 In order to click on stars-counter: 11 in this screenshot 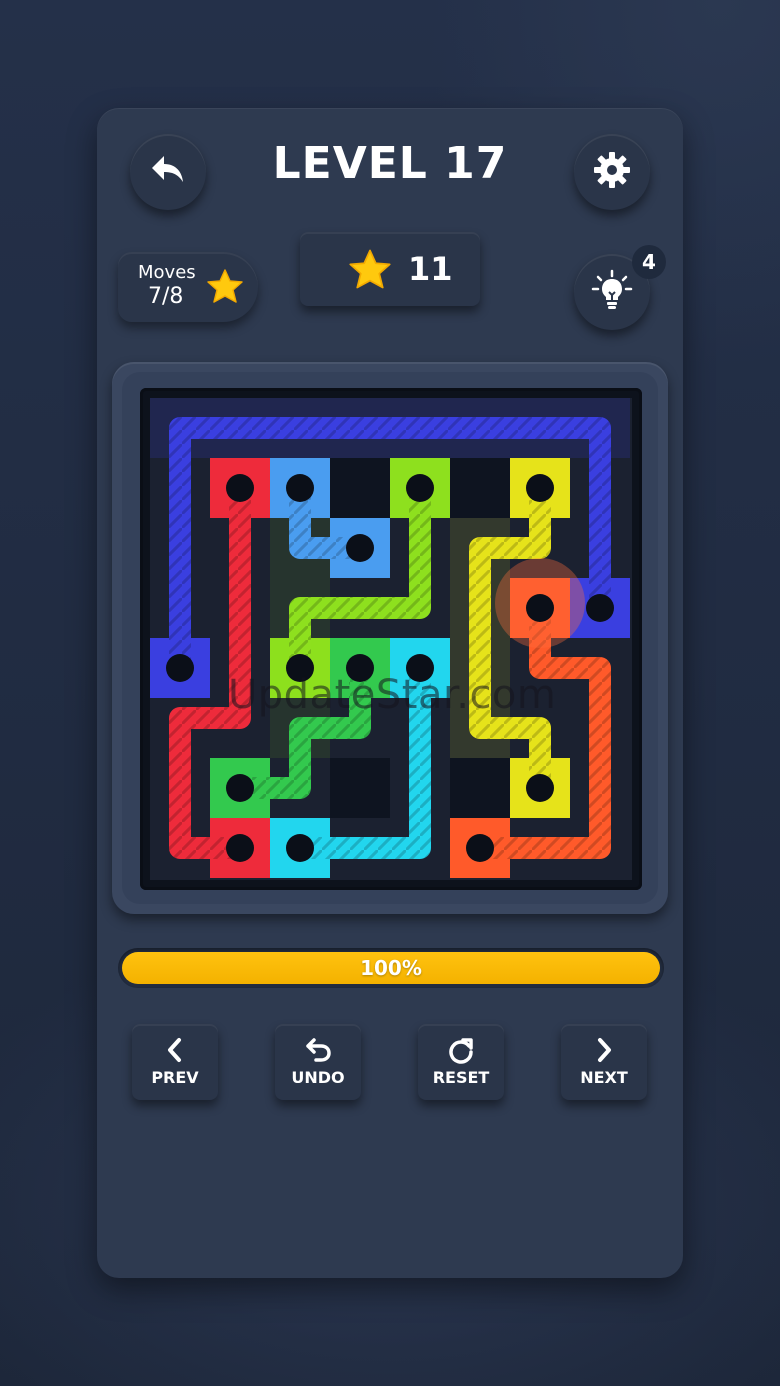, I will do `click(390, 269)`.